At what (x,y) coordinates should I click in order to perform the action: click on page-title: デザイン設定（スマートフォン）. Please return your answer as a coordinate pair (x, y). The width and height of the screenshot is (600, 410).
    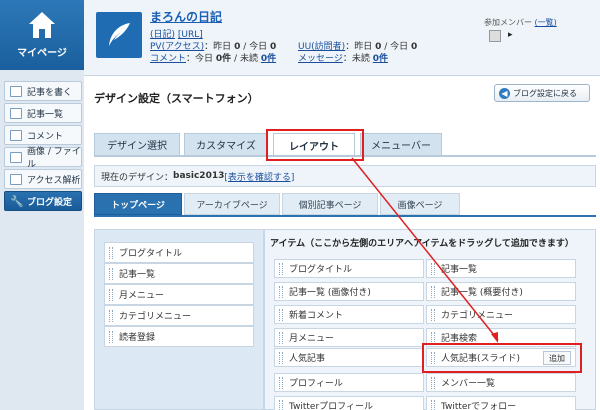
    Looking at the image, I should click on (176, 98).